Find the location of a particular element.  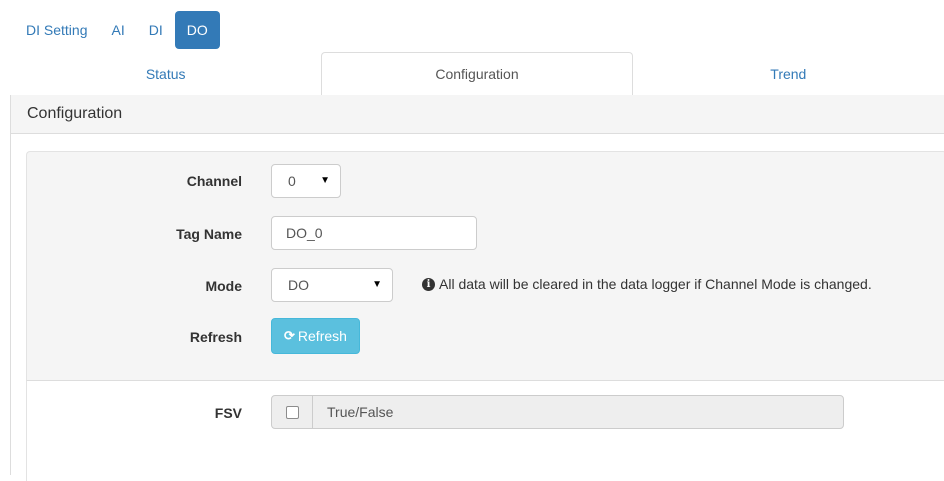

category-pills: DI Setting AI DI DO is located at coordinates (117, 30).